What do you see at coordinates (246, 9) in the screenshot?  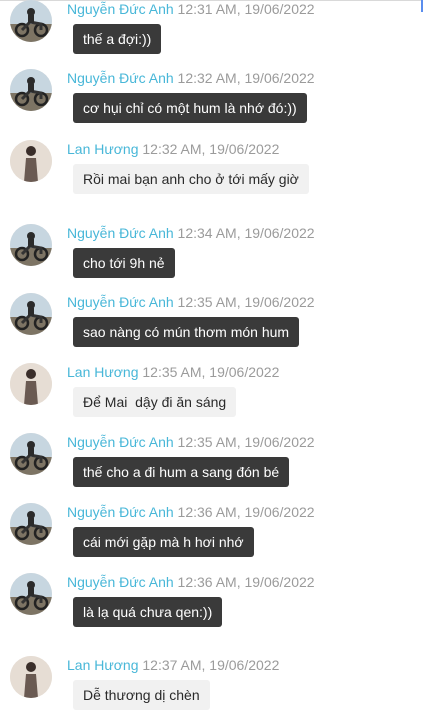 I see `message-time: 12:31 AM, 19/06/2022` at bounding box center [246, 9].